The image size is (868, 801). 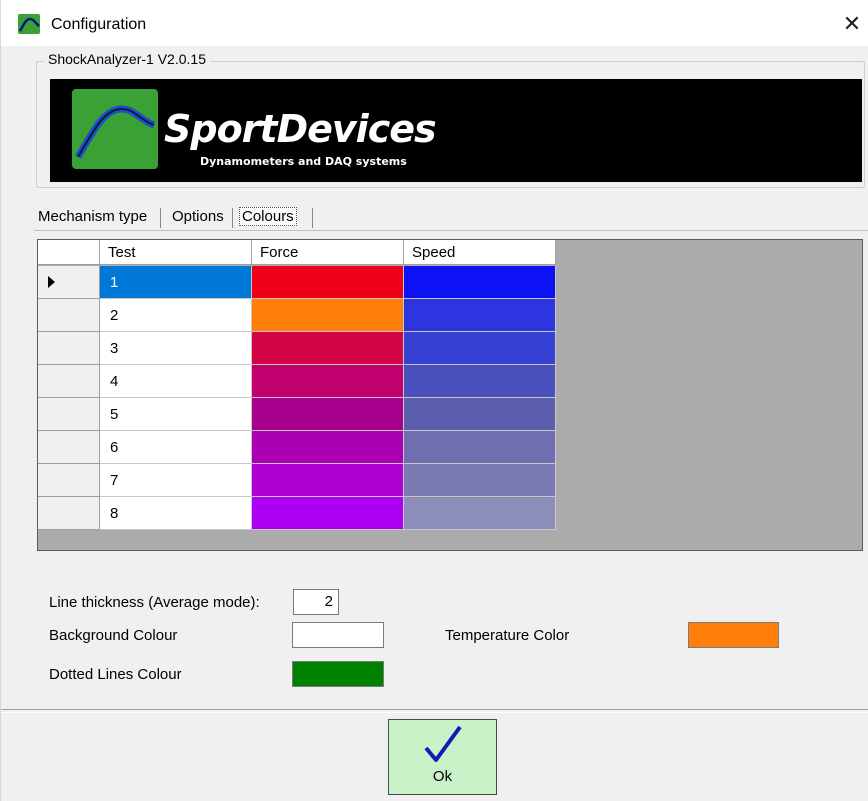 I want to click on tab-options: Options, so click(x=198, y=217).